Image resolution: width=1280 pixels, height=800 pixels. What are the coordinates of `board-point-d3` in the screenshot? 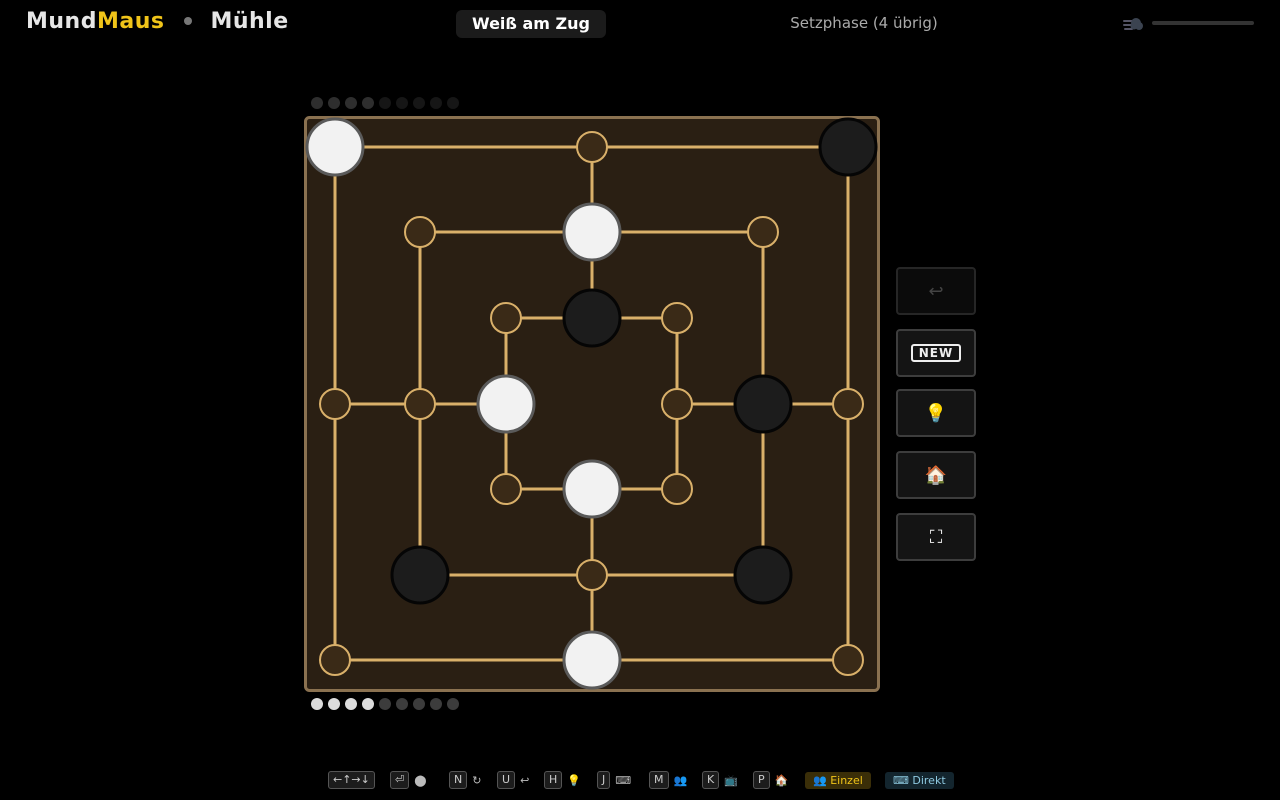 It's located at (592, 318).